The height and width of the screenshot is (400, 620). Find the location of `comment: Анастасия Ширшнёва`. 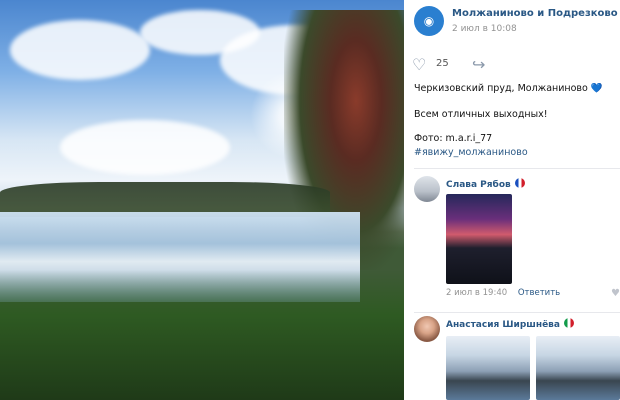

comment: Анастасия Ширшнёва is located at coordinates (517, 358).